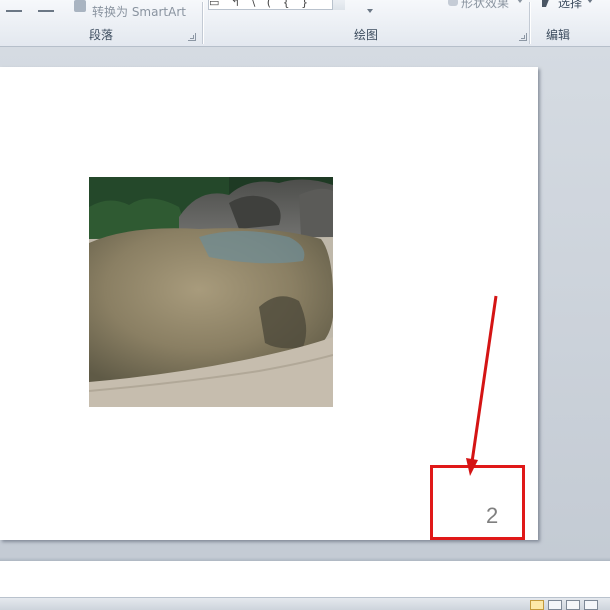 This screenshot has height=610, width=610. What do you see at coordinates (482, 385) in the screenshot?
I see `annotation-arrow-icon` at bounding box center [482, 385].